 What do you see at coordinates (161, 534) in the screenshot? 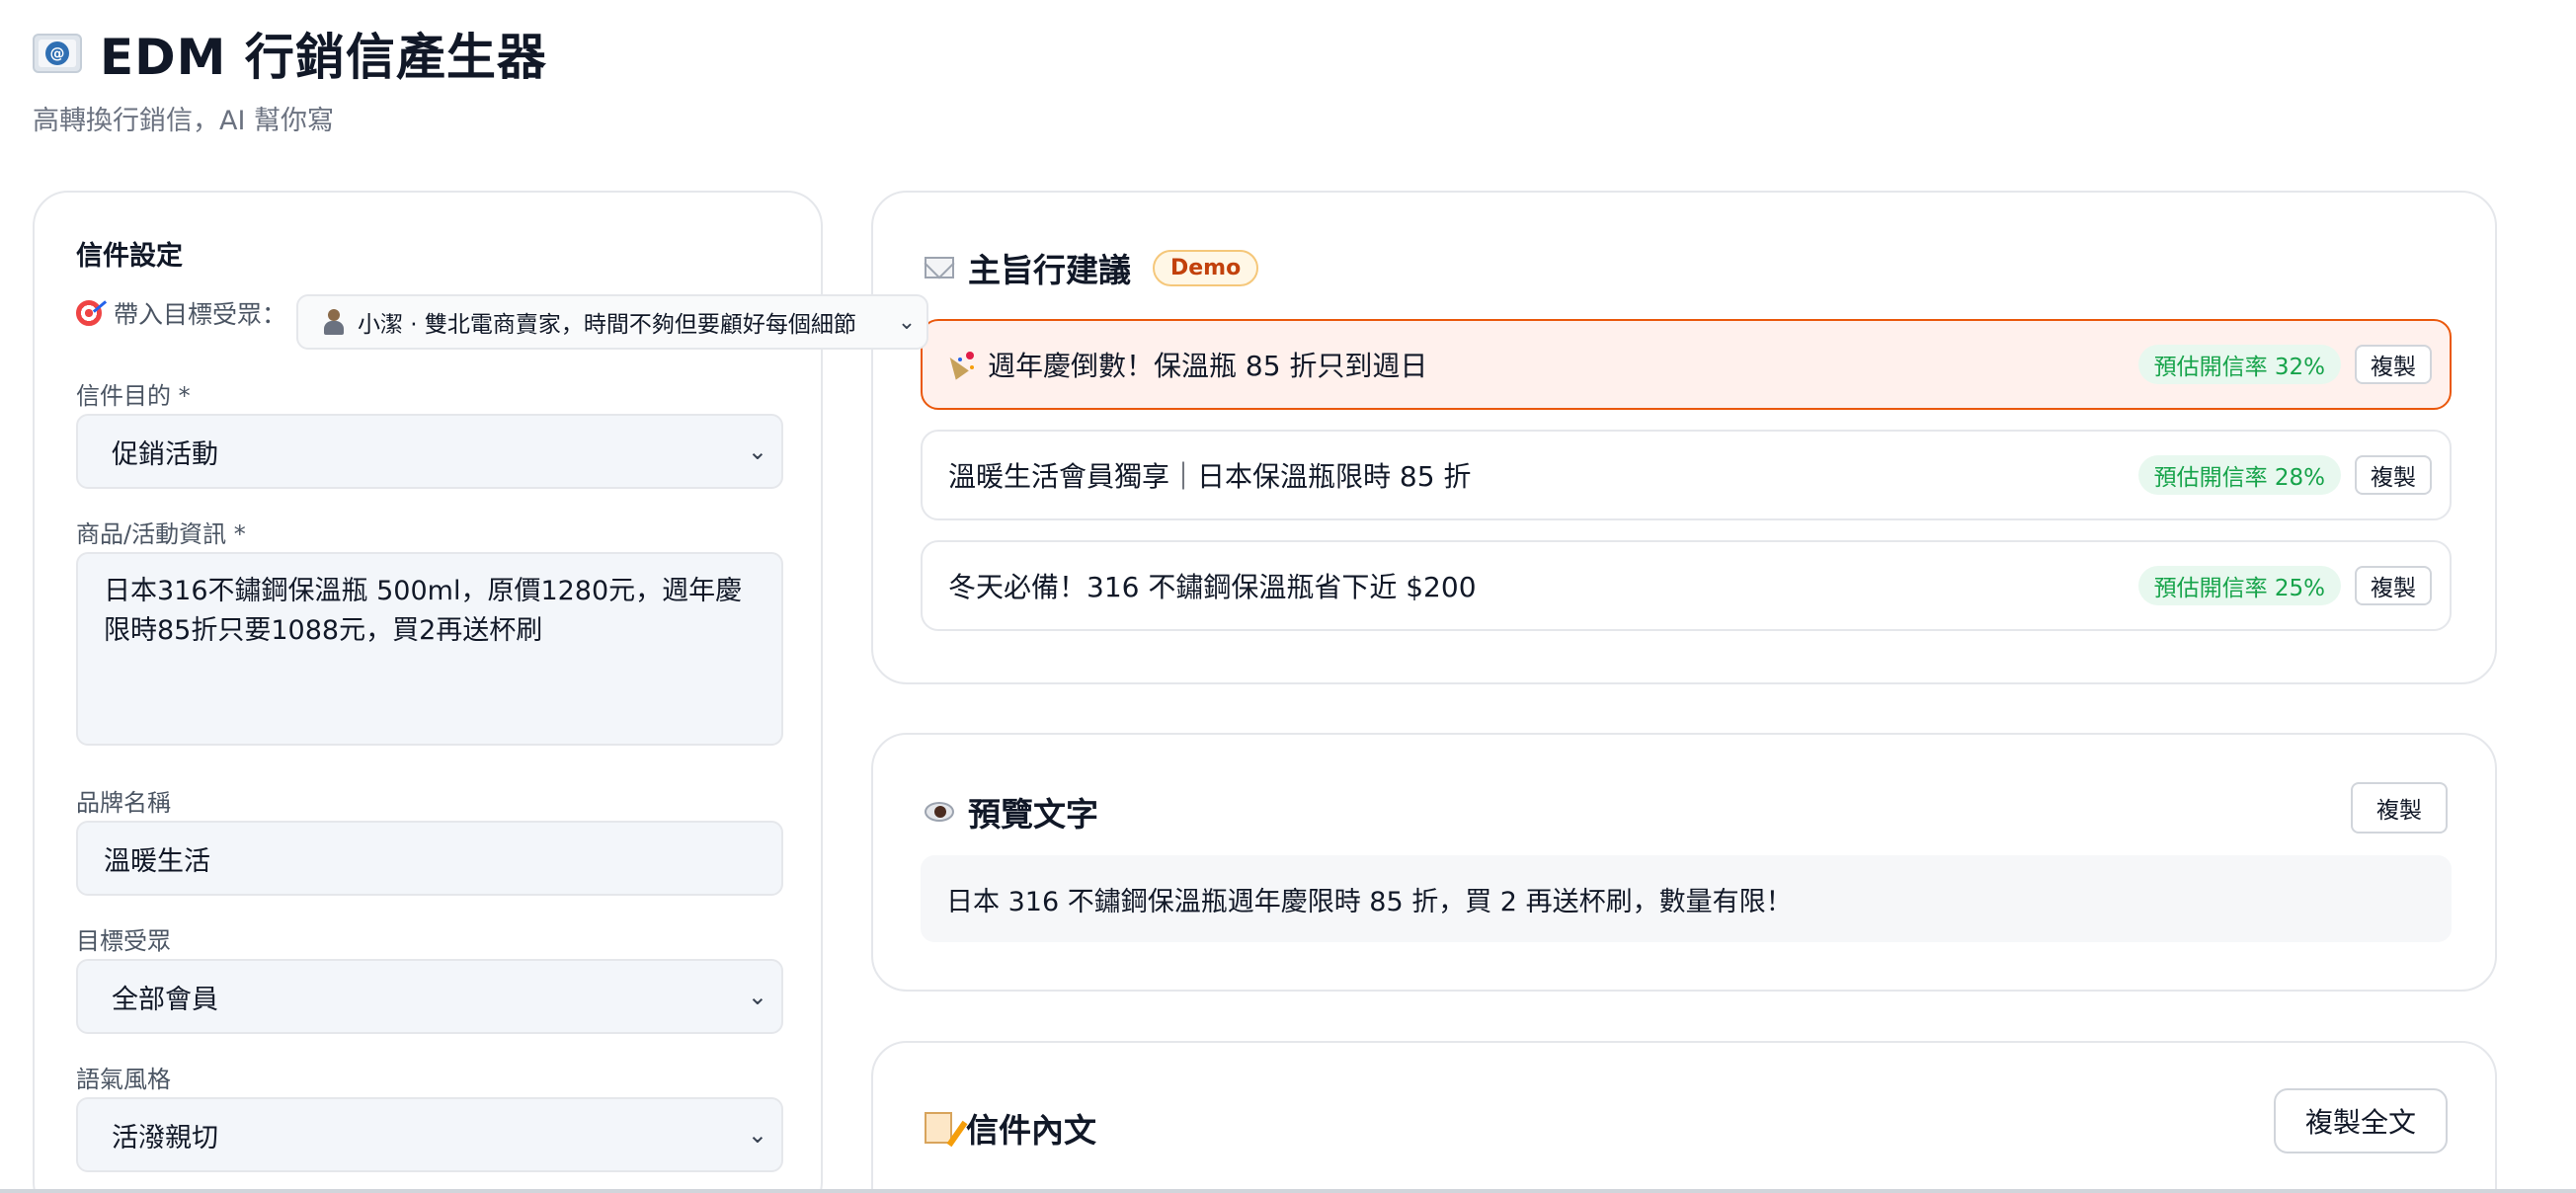
I see `product-label: 商品/活動資訊 *` at bounding box center [161, 534].